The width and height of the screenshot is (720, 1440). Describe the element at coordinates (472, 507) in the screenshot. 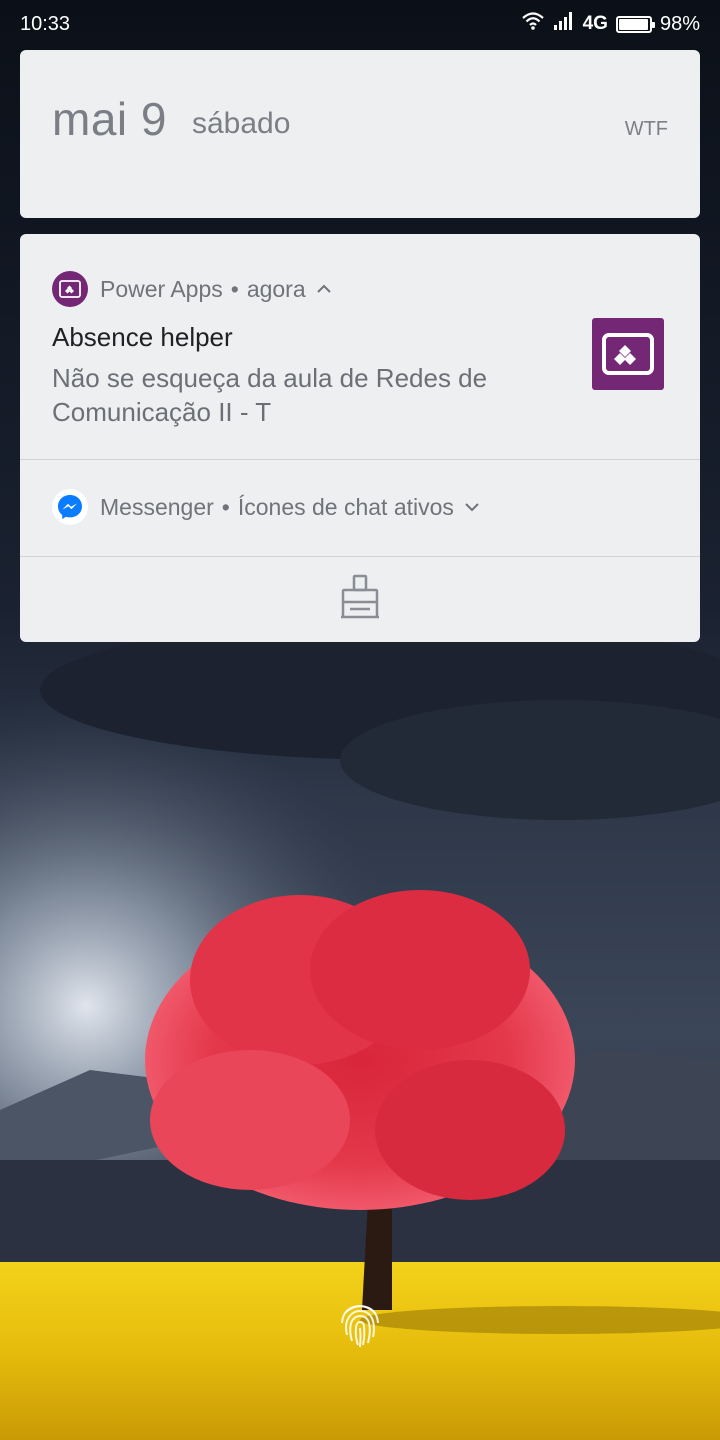

I see `chevron-down-icon` at that location.